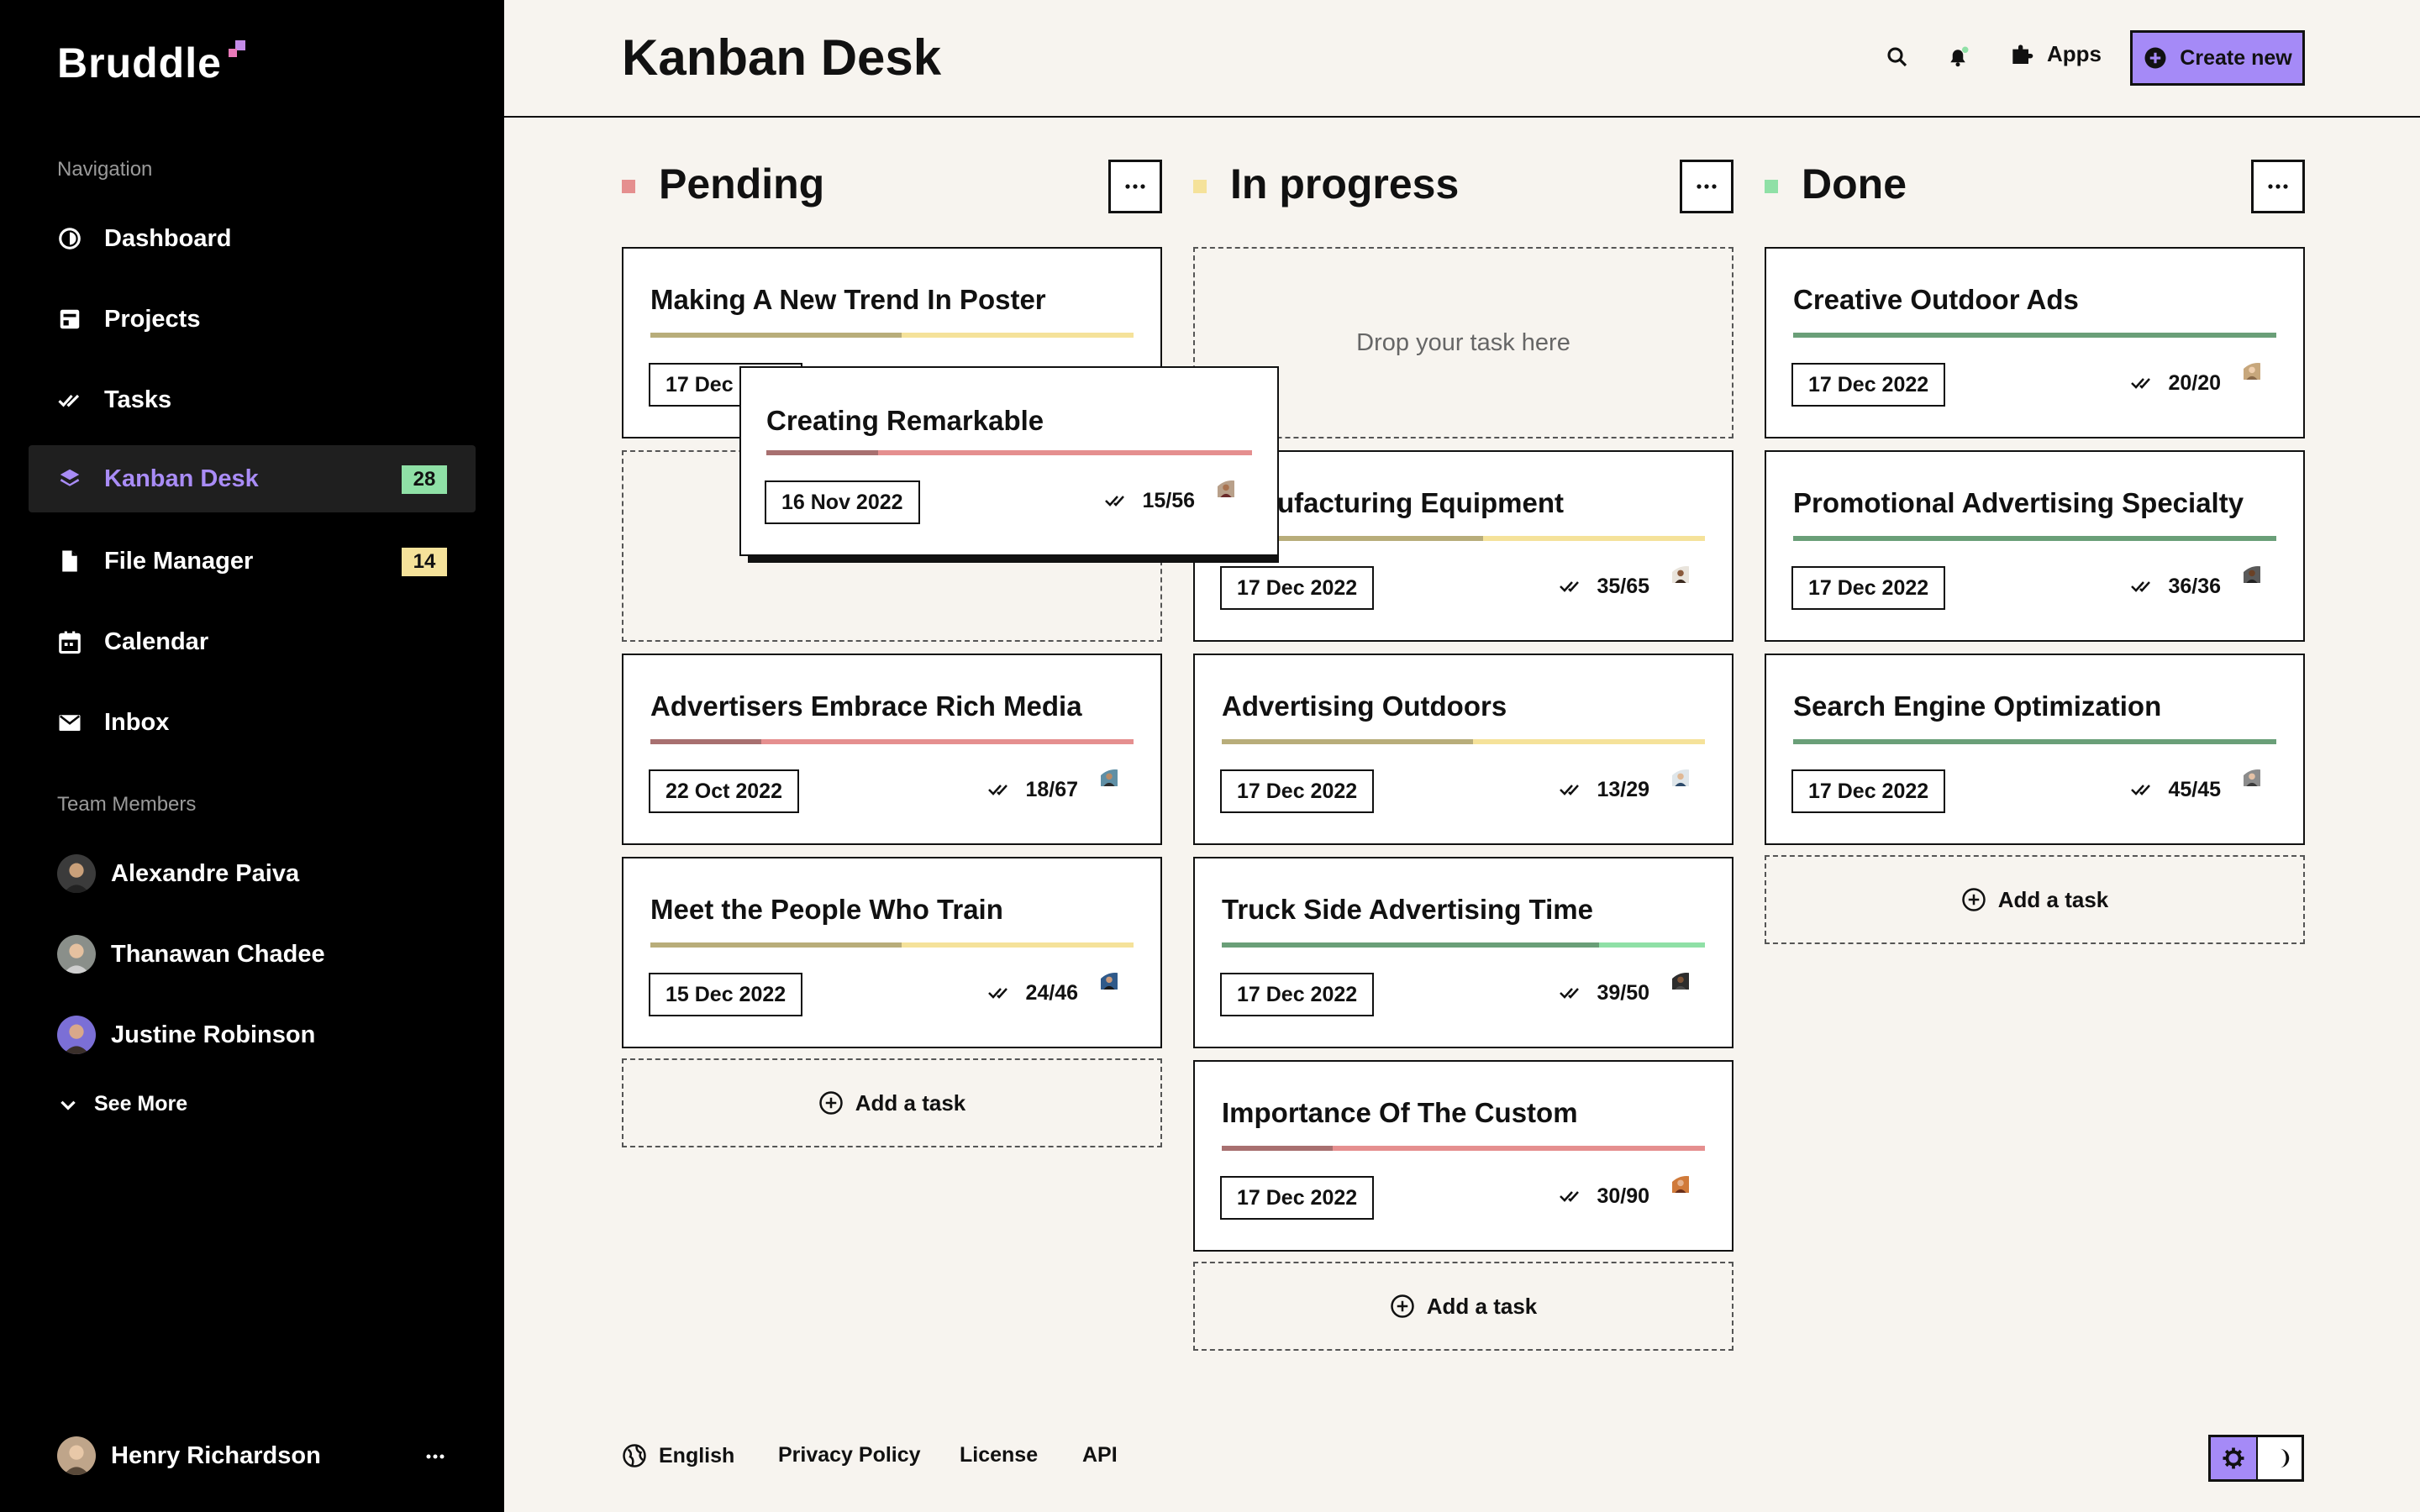 Image resolution: width=2420 pixels, height=1512 pixels. What do you see at coordinates (2205, 586) in the screenshot?
I see `subtask-count: 36/36` at bounding box center [2205, 586].